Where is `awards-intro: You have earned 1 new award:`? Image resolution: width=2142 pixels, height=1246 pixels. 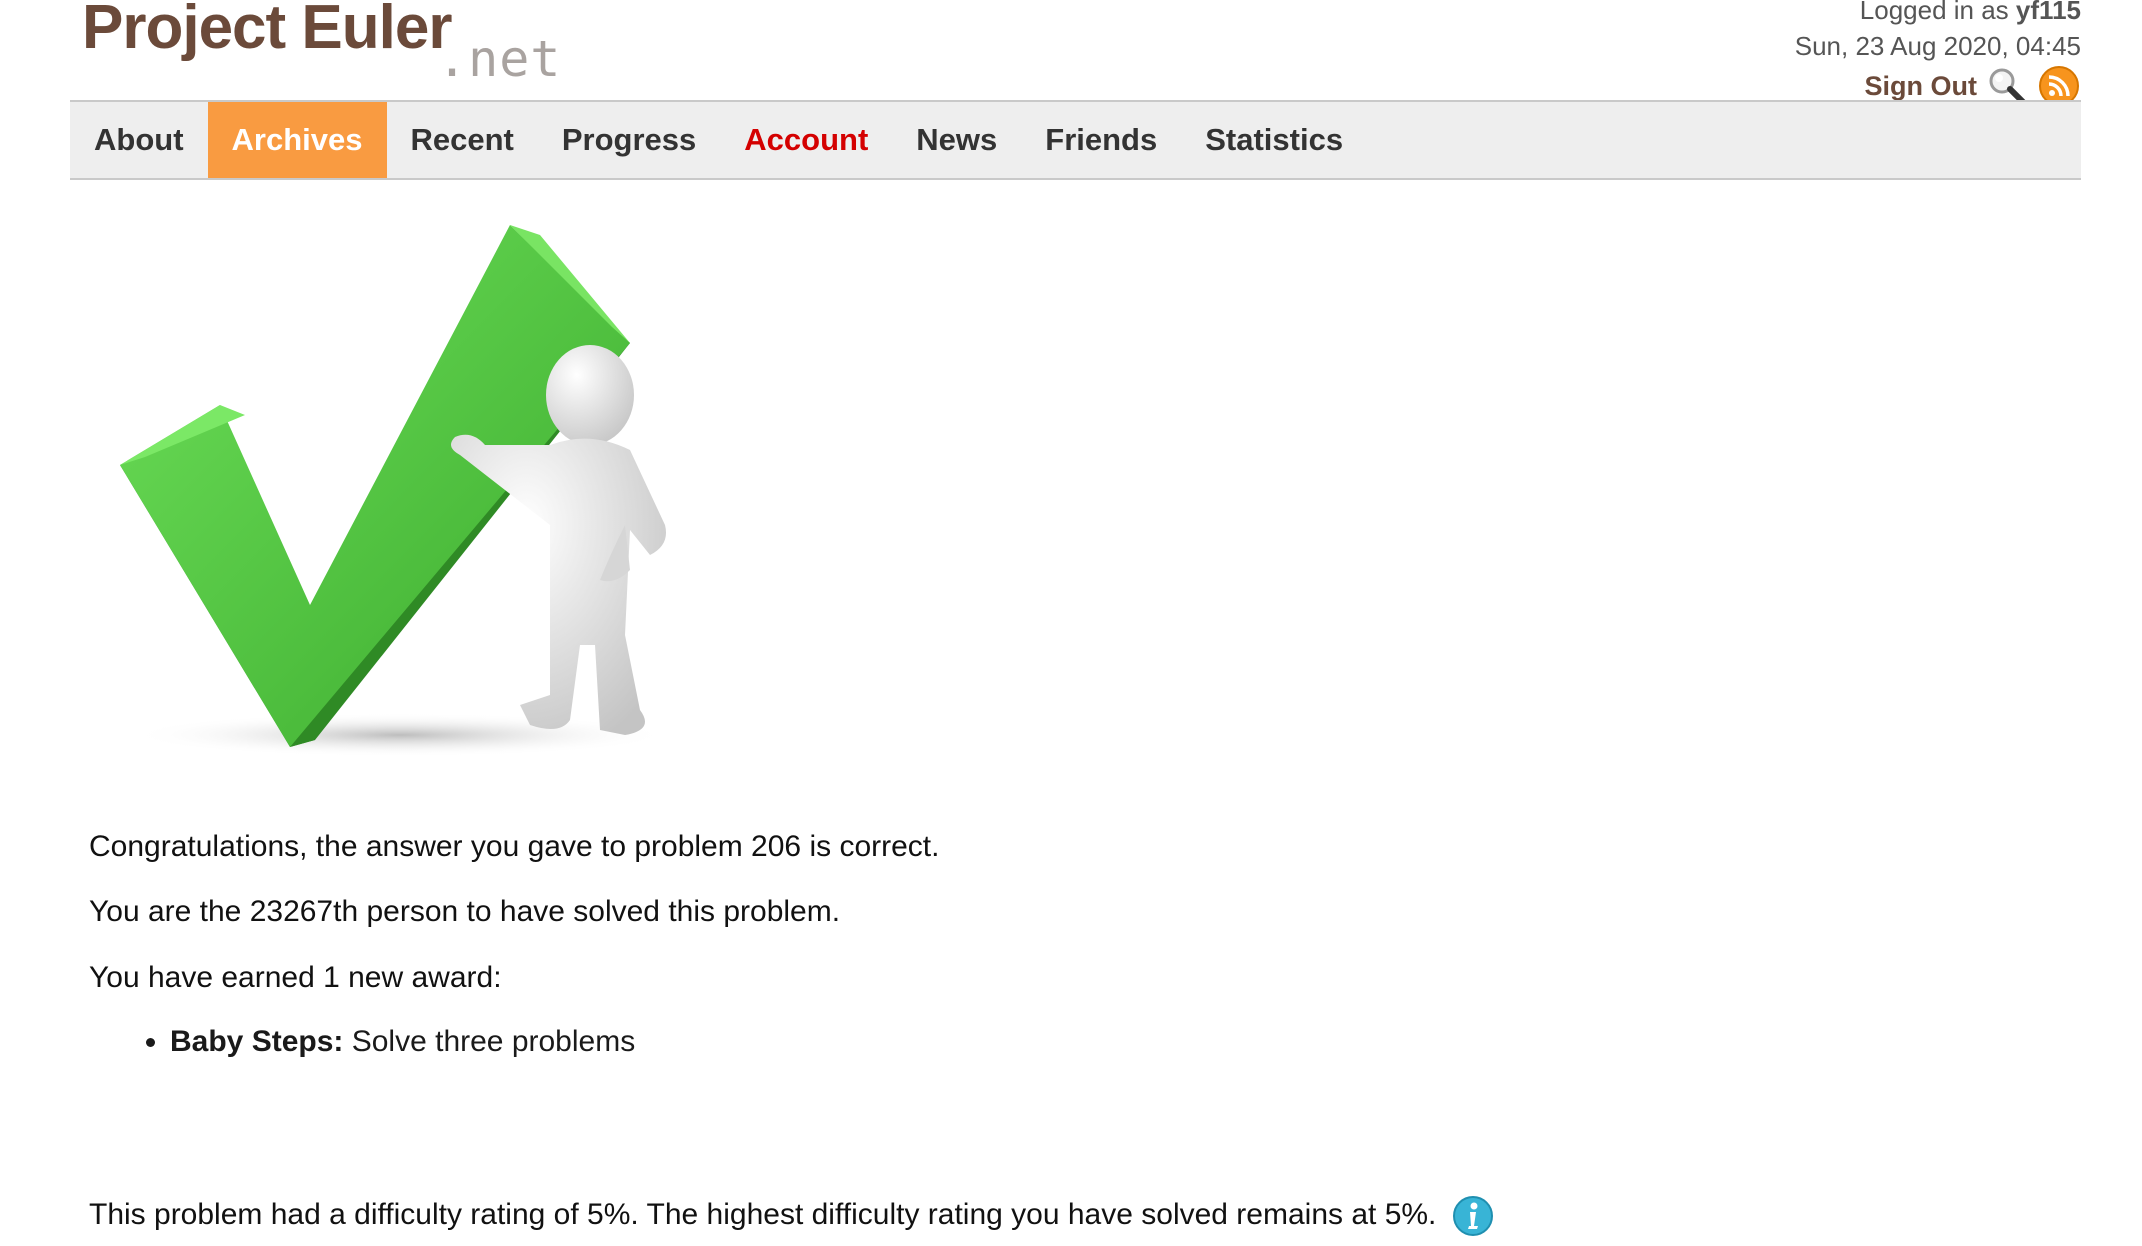
awards-intro: You have earned 1 new award: is located at coordinates (295, 977).